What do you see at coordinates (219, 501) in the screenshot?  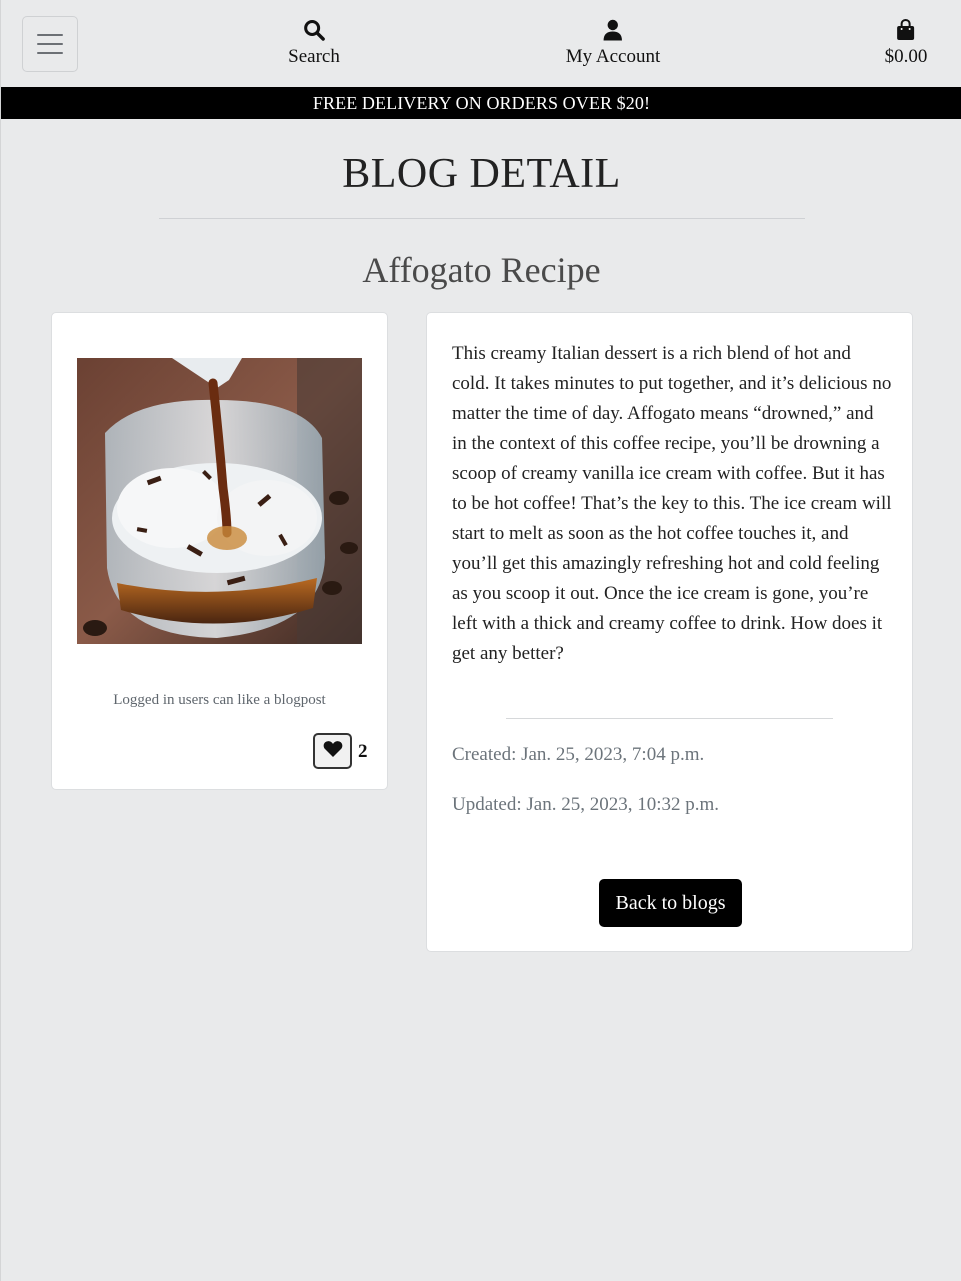 I see `post-image` at bounding box center [219, 501].